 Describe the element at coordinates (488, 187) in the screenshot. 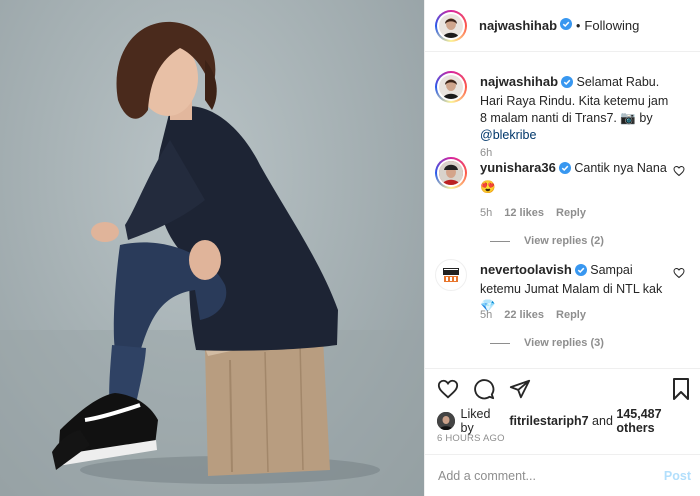

I see `comment-emoji: 😍` at that location.